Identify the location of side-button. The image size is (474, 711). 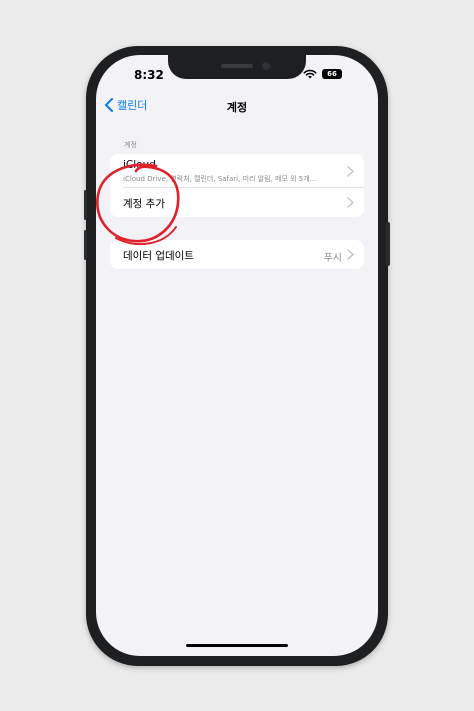
(388, 244).